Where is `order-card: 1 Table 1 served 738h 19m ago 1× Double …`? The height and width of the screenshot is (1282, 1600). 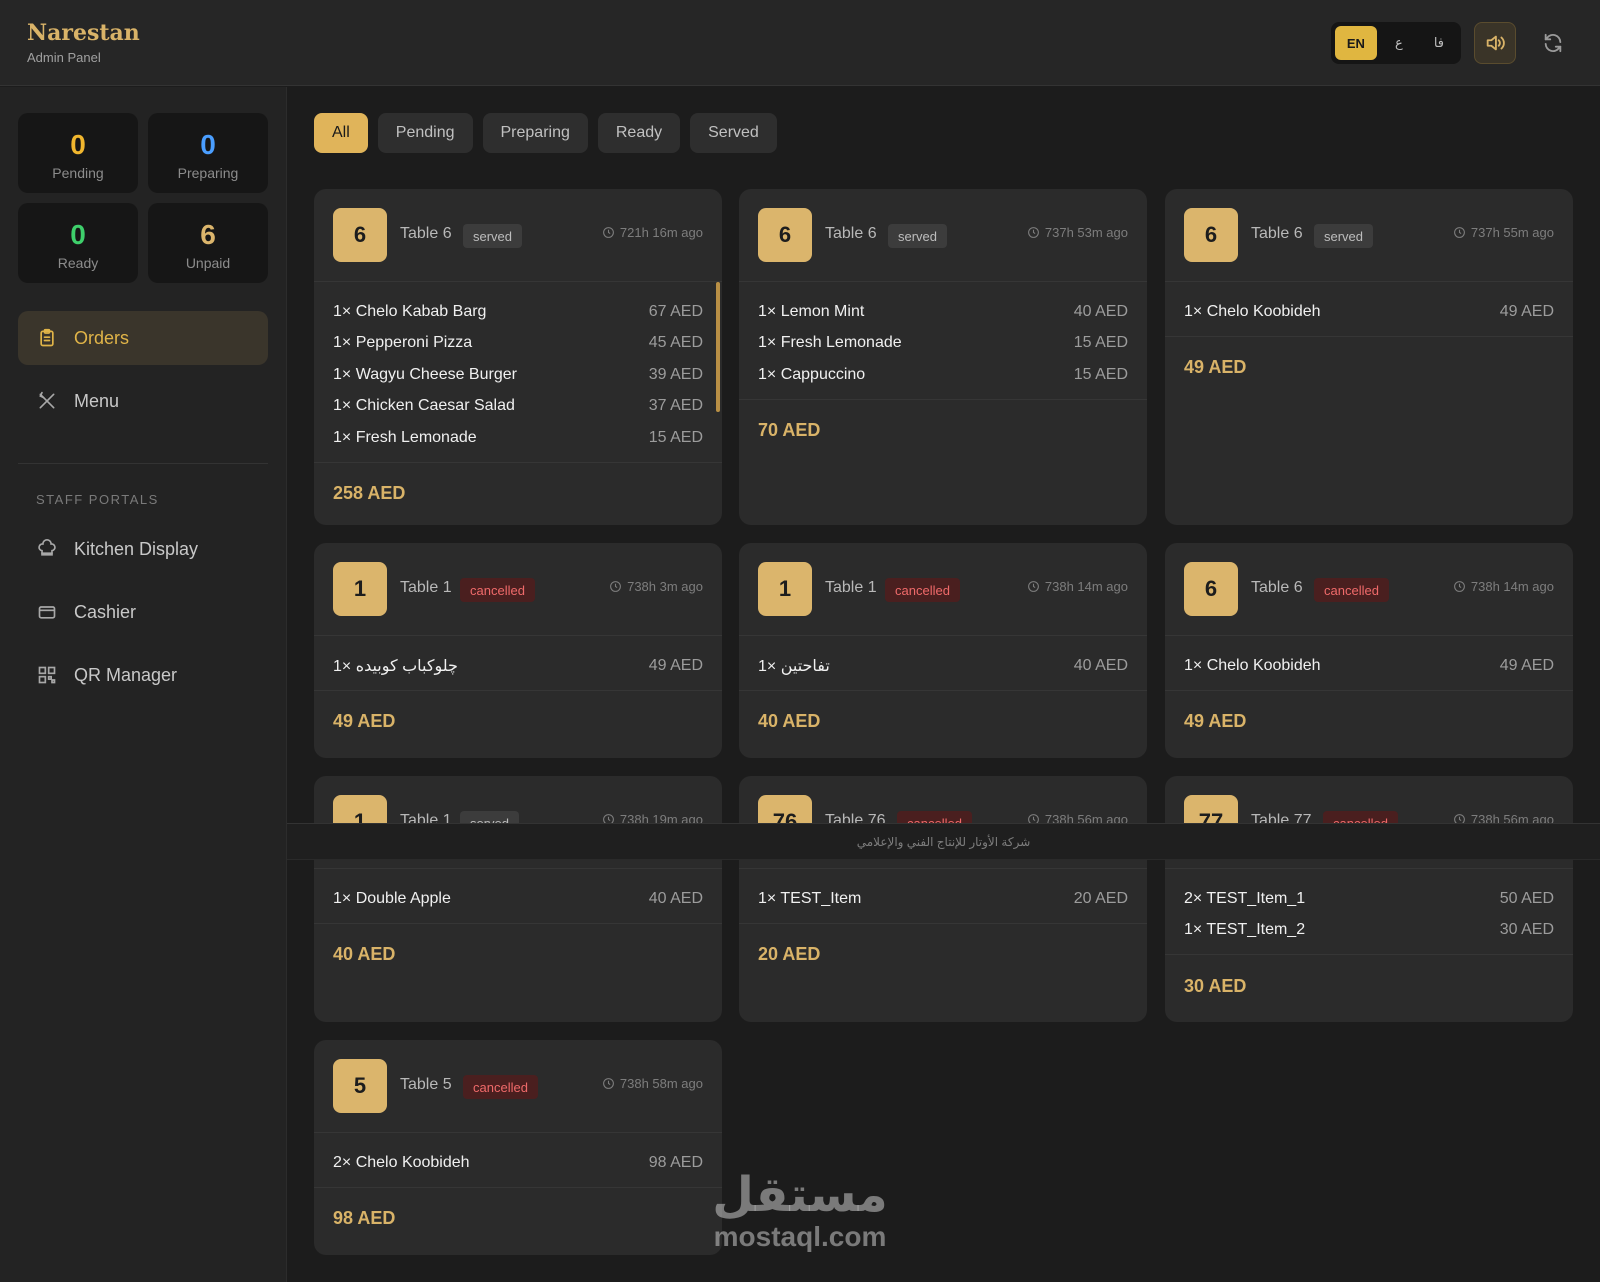 order-card: 1 Table 1 served 738h 19m ago 1× Double … is located at coordinates (518, 899).